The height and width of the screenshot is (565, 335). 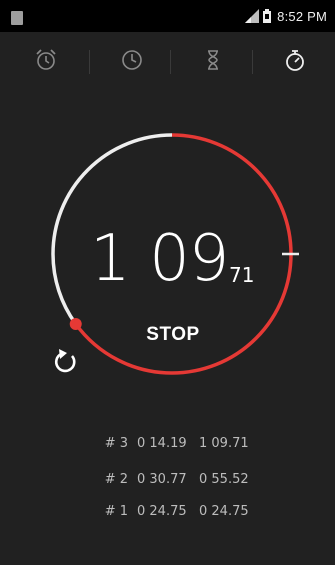 What do you see at coordinates (116, 511) in the screenshot?
I see `lap-number: # 1` at bounding box center [116, 511].